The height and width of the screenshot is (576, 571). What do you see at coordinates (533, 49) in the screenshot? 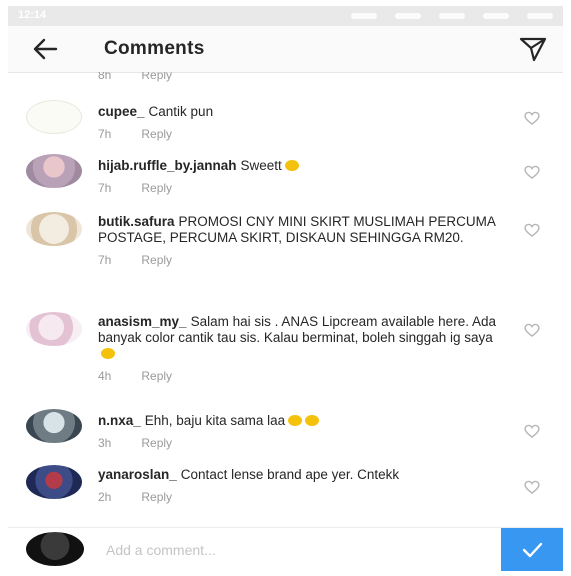
I see `direct-send-icon` at bounding box center [533, 49].